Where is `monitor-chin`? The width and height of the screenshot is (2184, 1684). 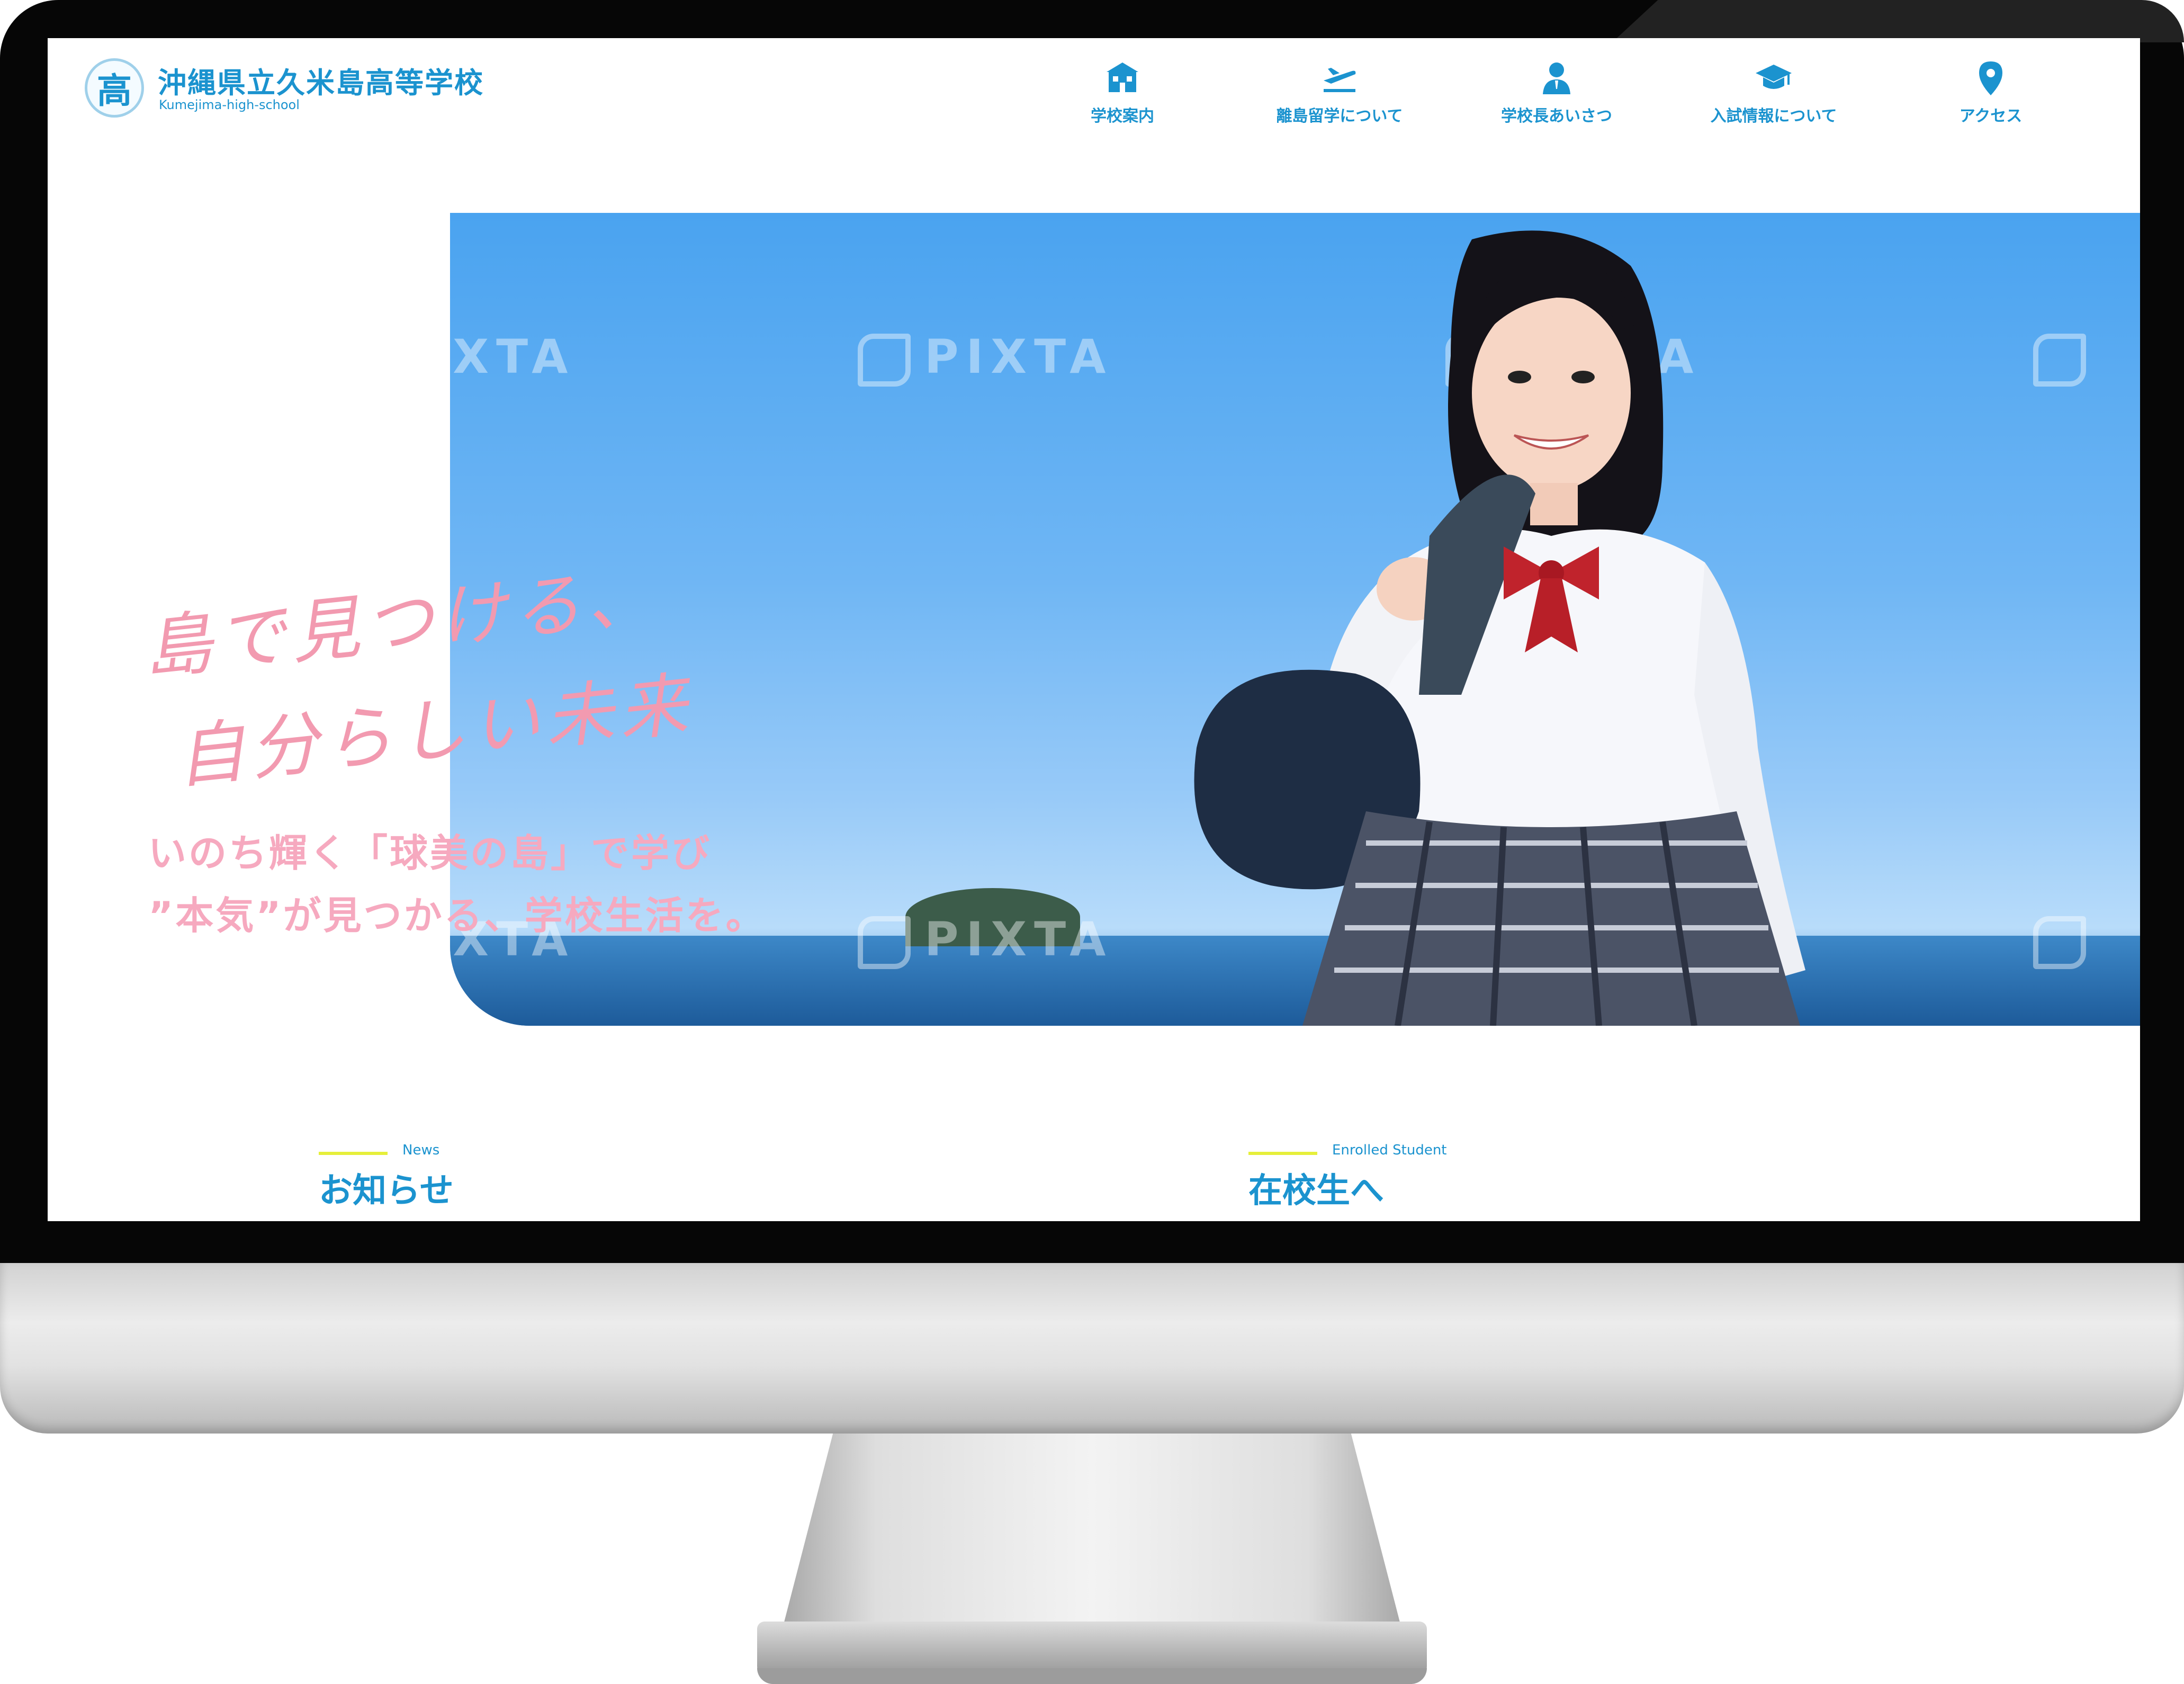 monitor-chin is located at coordinates (1092, 1348).